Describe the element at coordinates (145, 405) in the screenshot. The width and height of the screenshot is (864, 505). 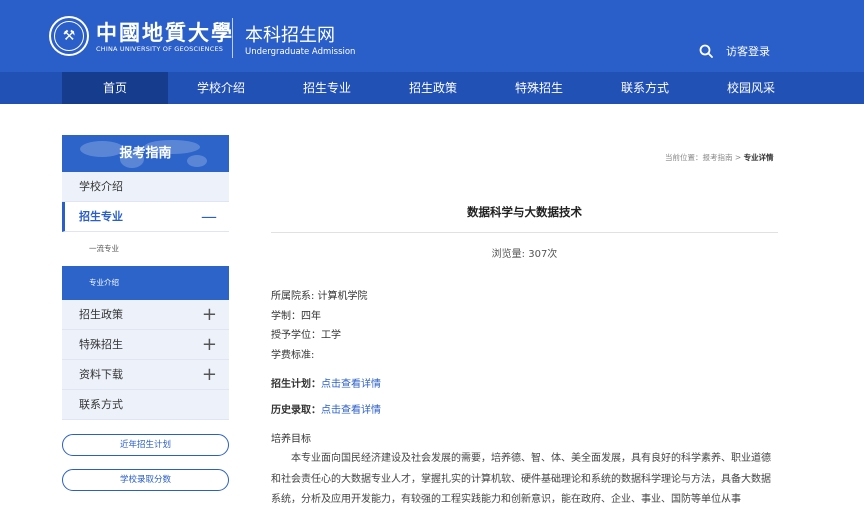
I see `sidebar-item-contact: 联系方式` at that location.